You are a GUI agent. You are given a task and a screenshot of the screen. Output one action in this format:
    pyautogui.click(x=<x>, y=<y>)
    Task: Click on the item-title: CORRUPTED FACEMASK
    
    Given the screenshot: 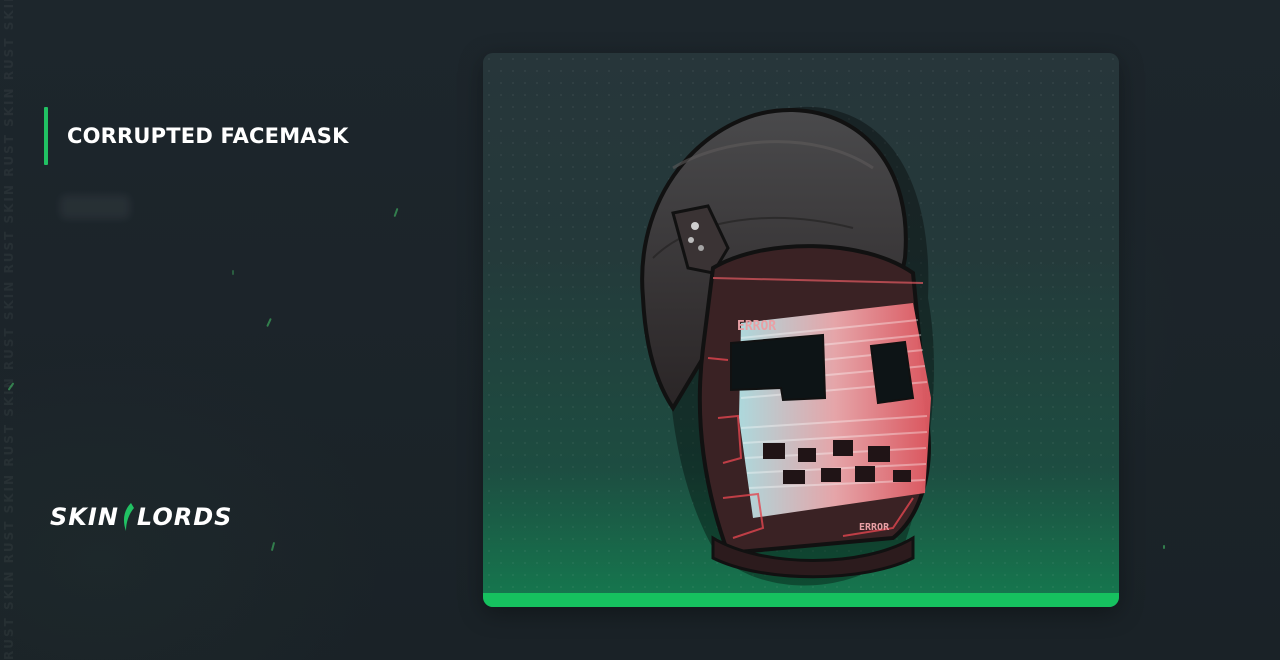 What is the action you would take?
    pyautogui.click(x=208, y=136)
    